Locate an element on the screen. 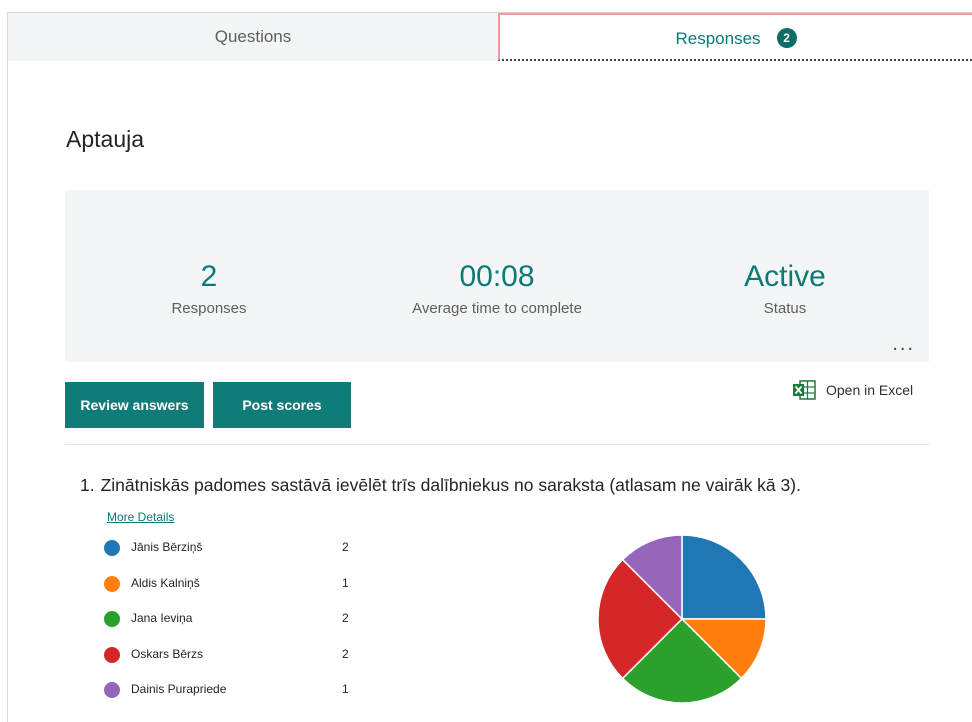 The height and width of the screenshot is (722, 972). open-in-excel-link: Open in Excel is located at coordinates (852, 390).